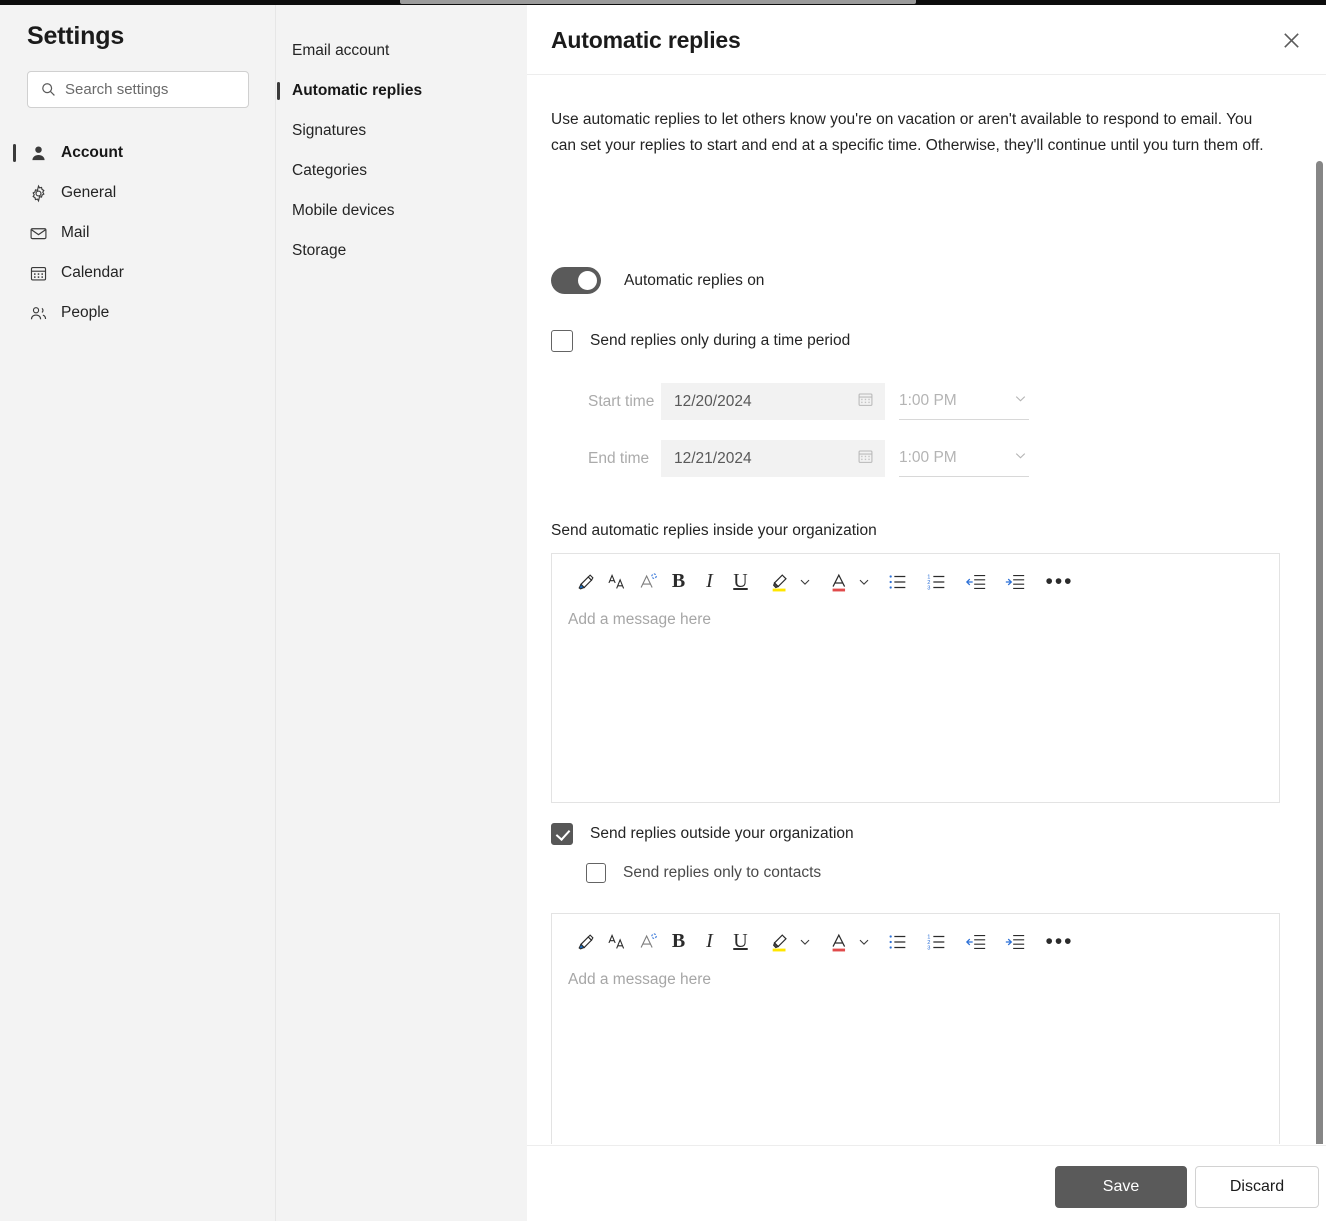 The height and width of the screenshot is (1221, 1326). I want to click on outside-org-message-input: Add a message here, so click(915, 1056).